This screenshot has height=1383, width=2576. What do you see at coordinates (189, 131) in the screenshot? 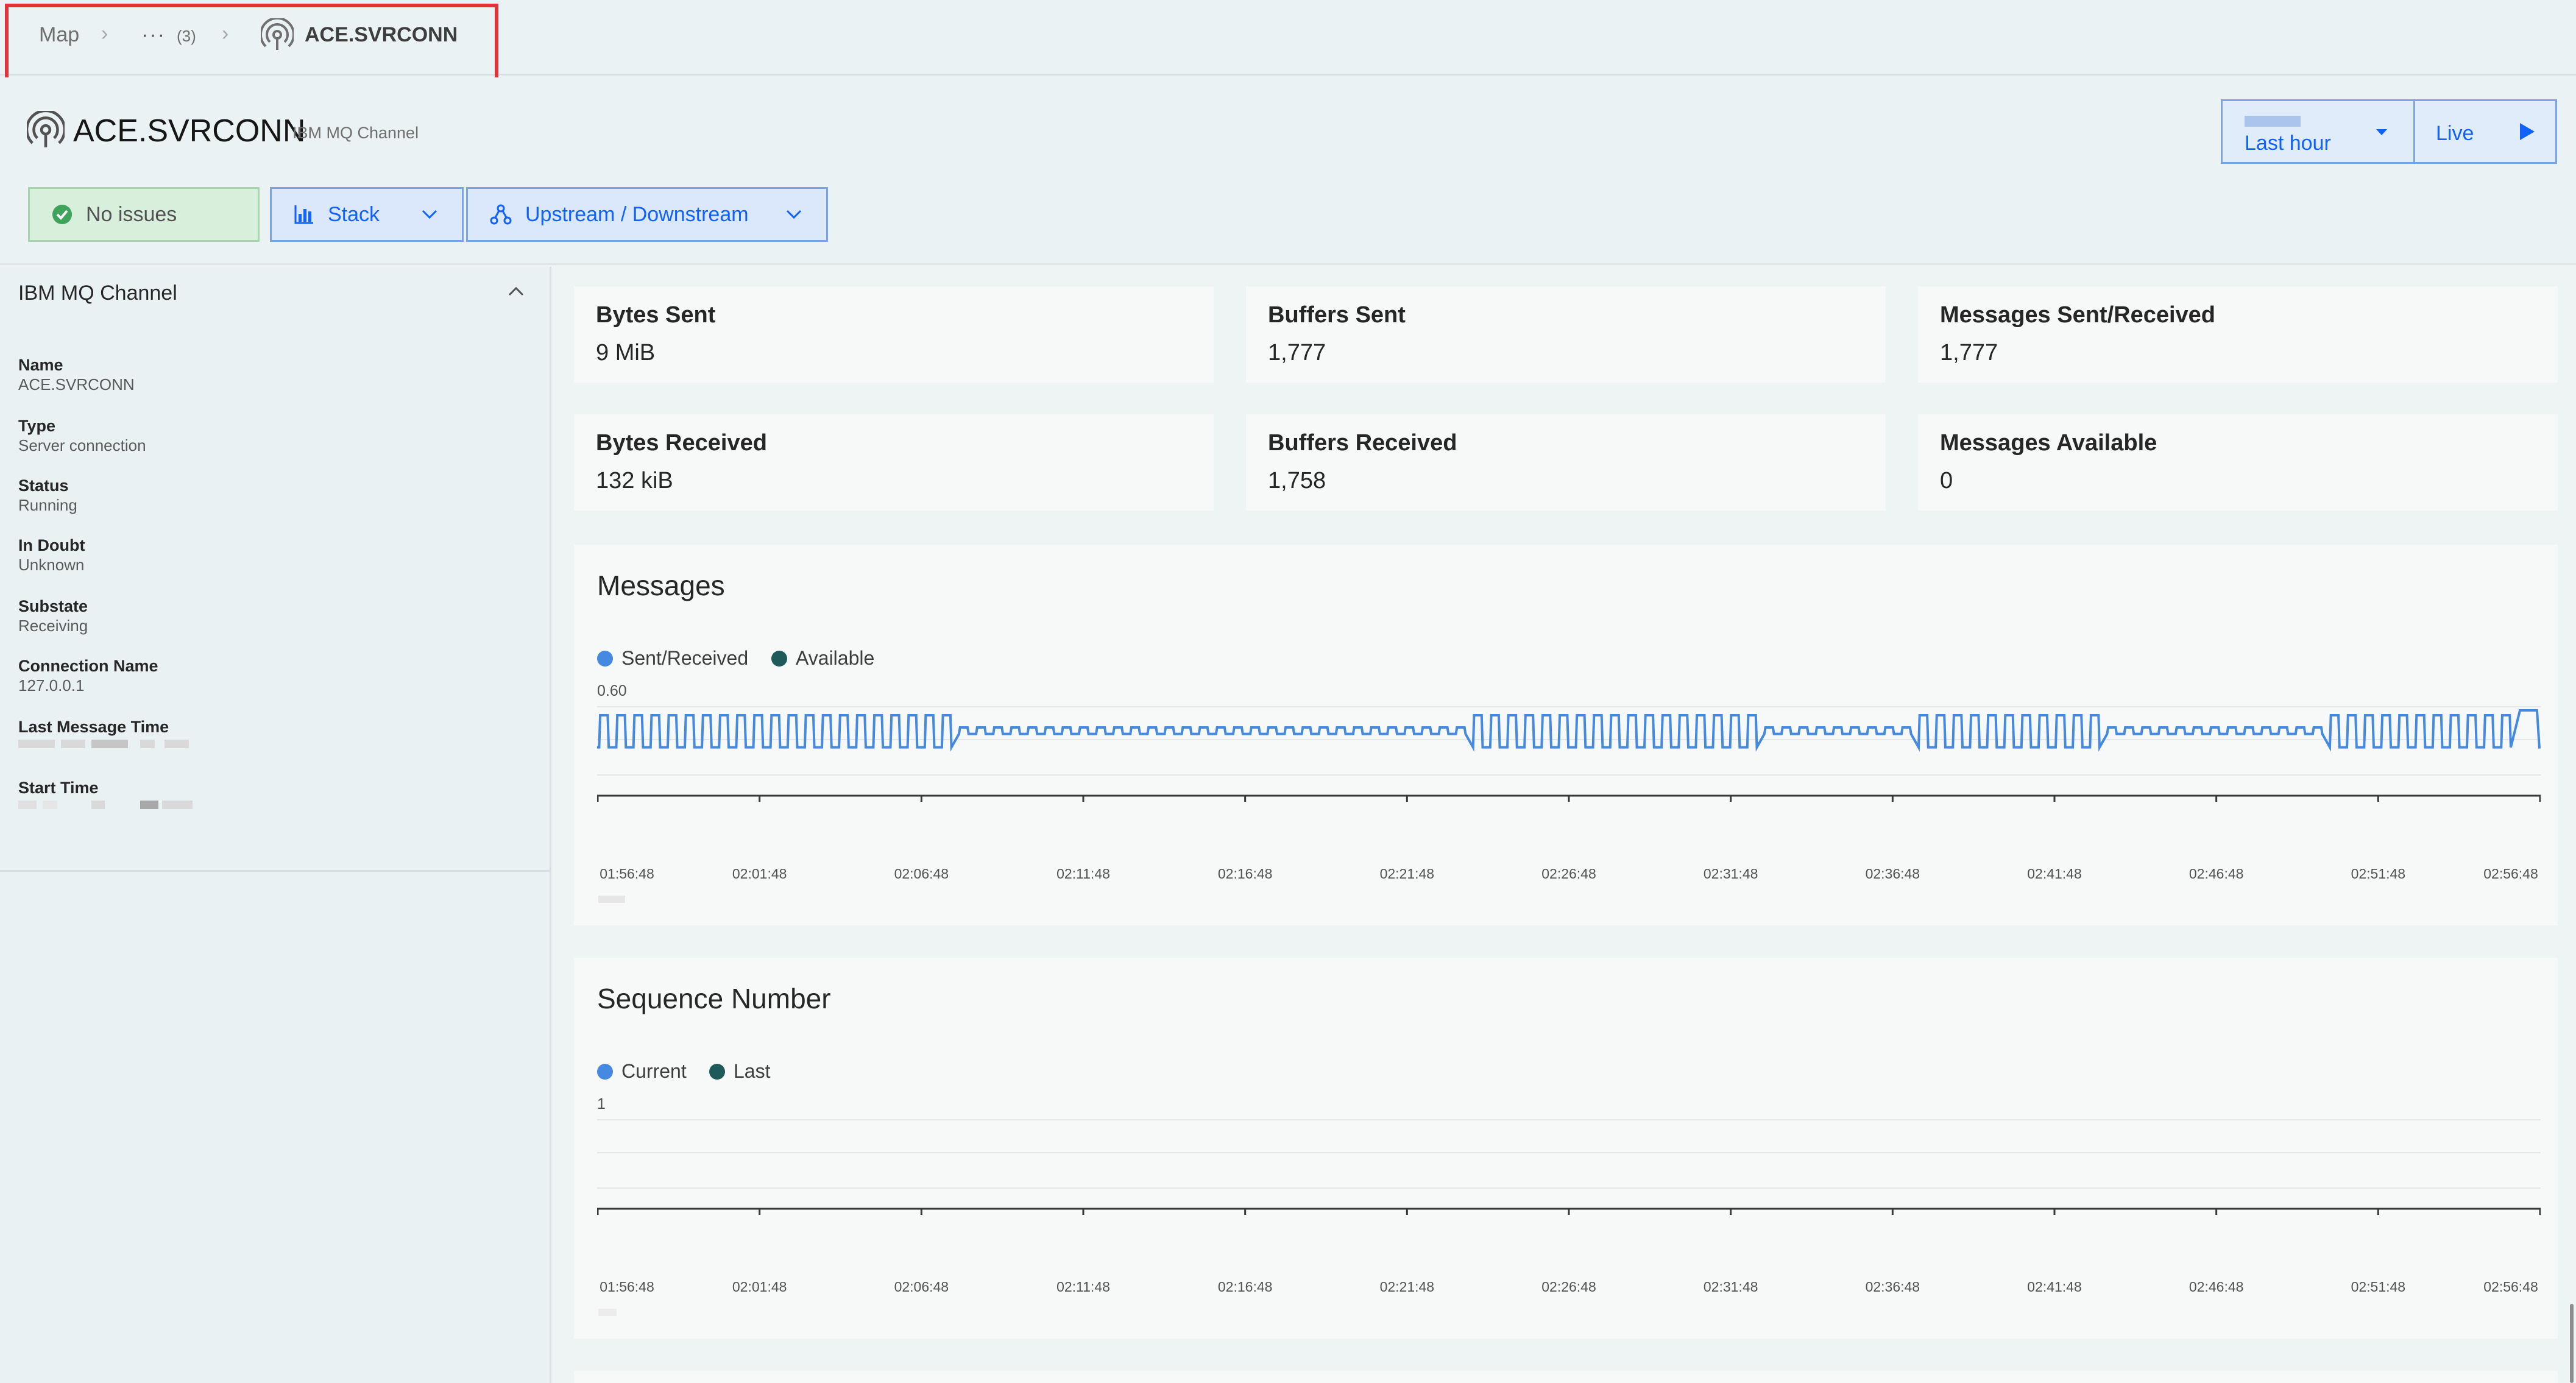
I see `page-title: ACE.SVRCONN` at bounding box center [189, 131].